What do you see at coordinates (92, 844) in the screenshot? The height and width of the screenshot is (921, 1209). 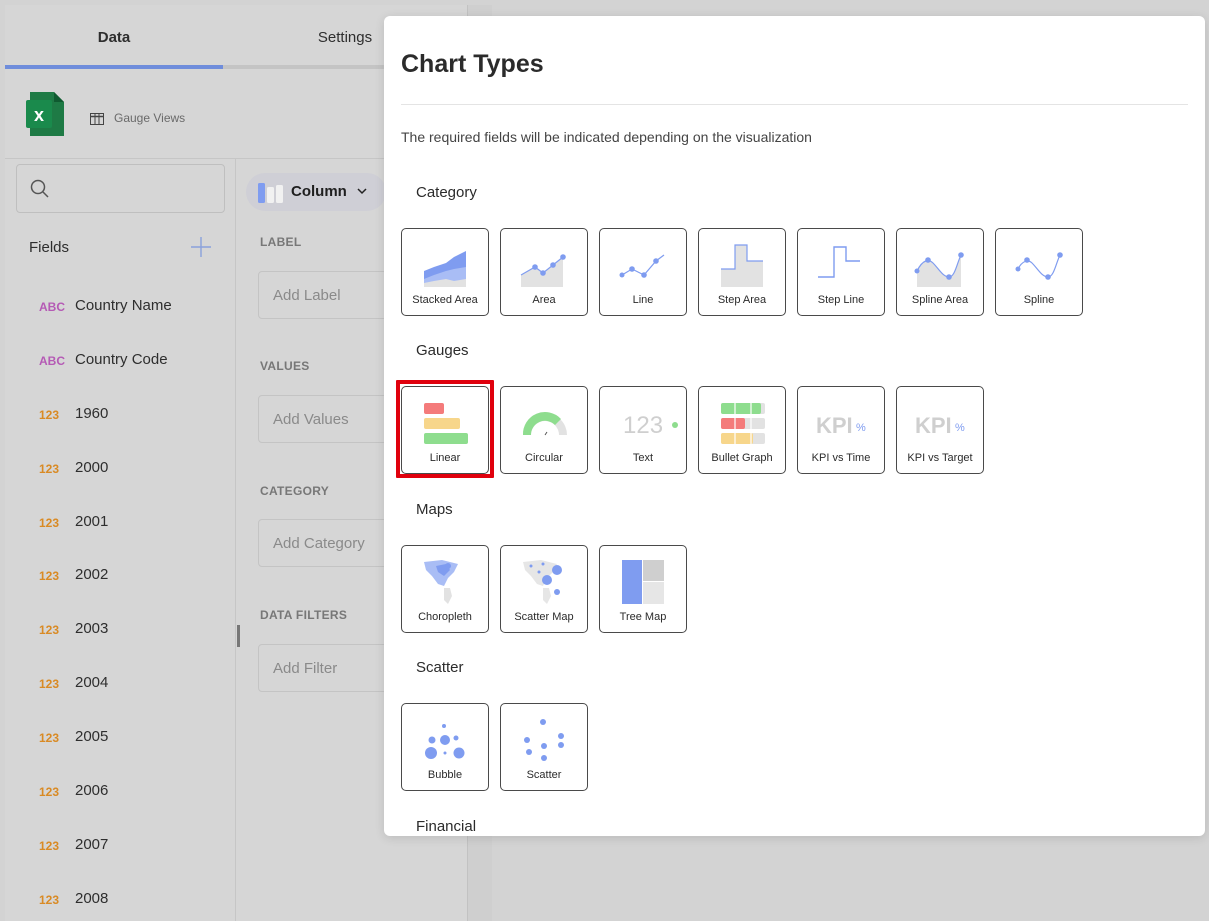 I see `field-name: 2007` at bounding box center [92, 844].